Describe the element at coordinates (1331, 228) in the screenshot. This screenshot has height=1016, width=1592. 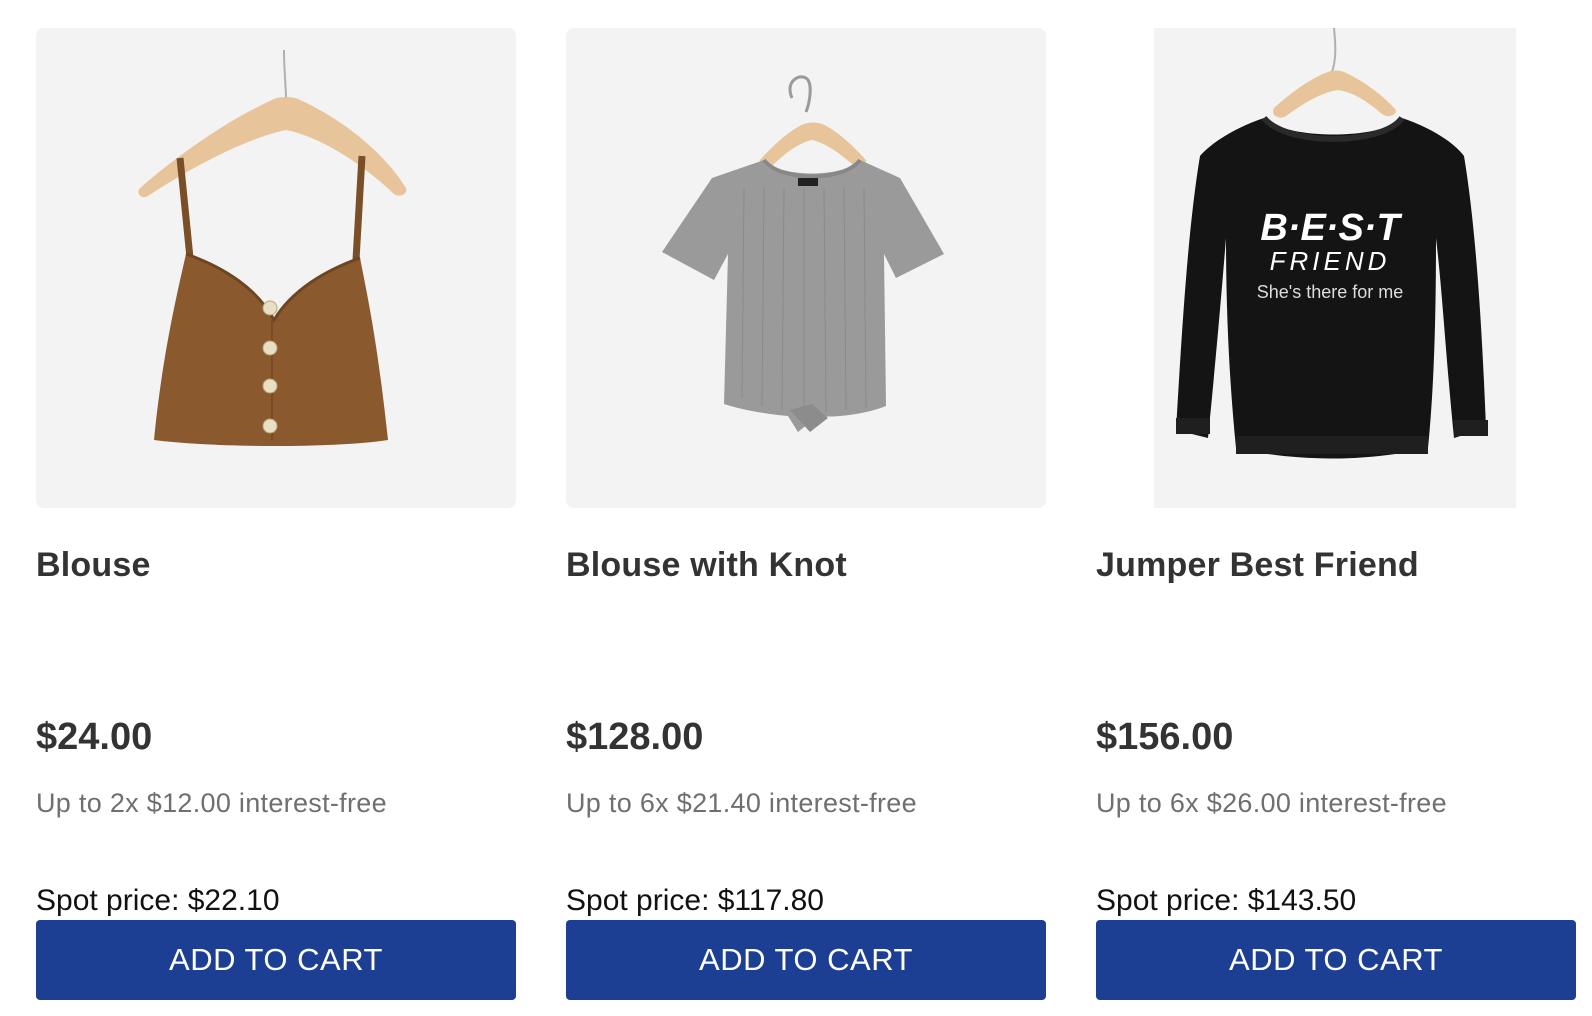
I see `print-line-1: B·E·S·T` at that location.